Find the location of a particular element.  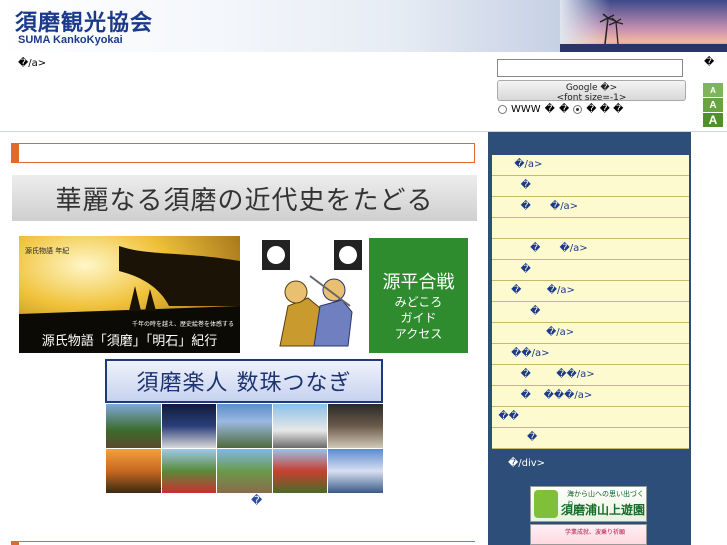

site-header: 須磨観光協会 SUMA KankoKyokai is located at coordinates (363, 26).